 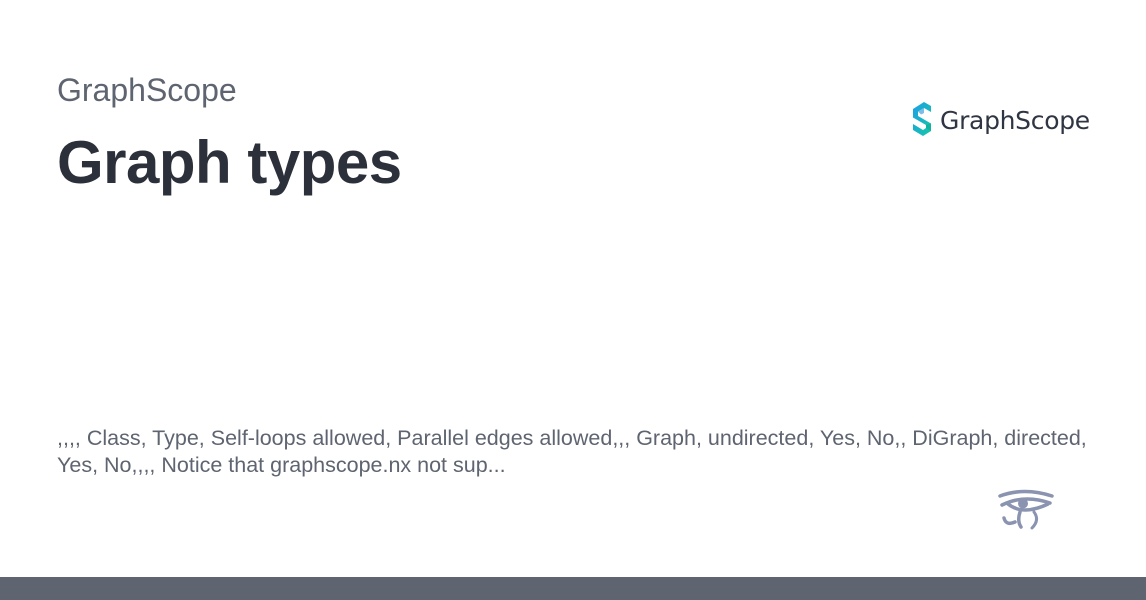 I want to click on graphscope-logo: GraphScope, so click(x=1000, y=120).